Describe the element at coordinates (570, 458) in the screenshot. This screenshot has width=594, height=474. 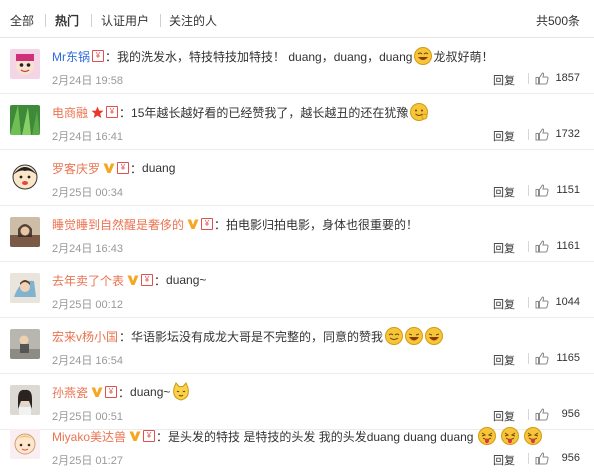
I see `like-count: 956` at that location.